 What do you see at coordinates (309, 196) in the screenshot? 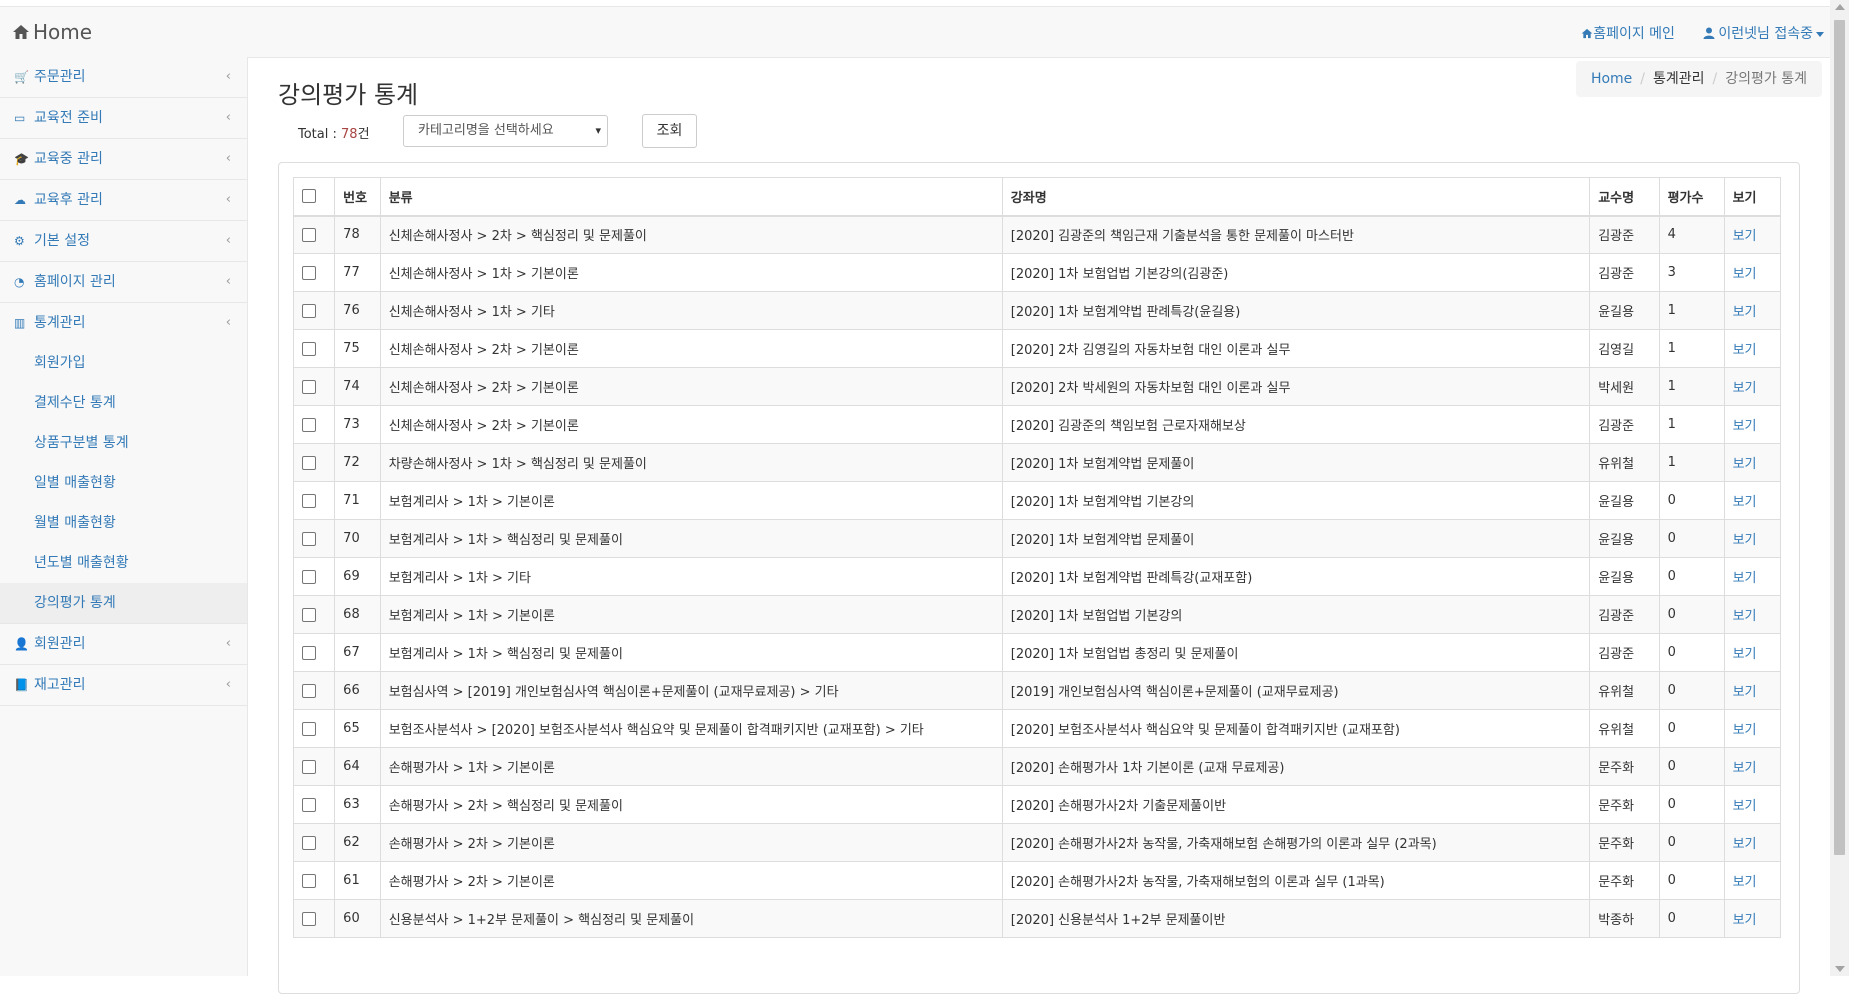
I see `select-all-checkbox` at bounding box center [309, 196].